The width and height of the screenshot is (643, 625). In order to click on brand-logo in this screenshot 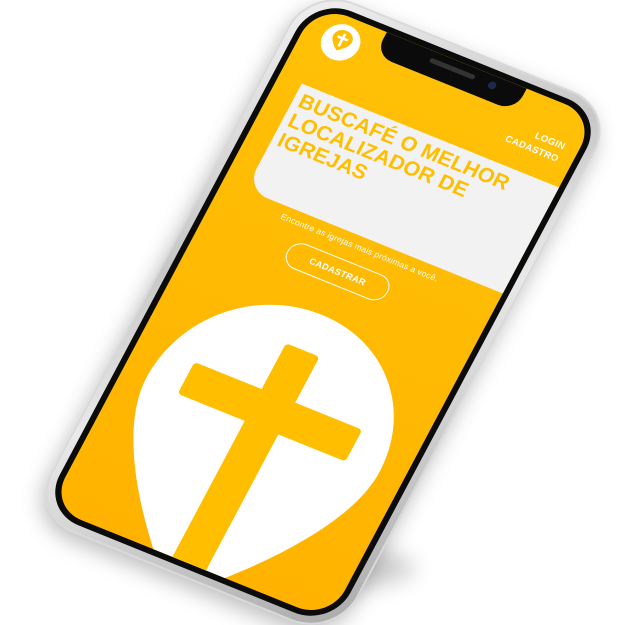, I will do `click(341, 42)`.